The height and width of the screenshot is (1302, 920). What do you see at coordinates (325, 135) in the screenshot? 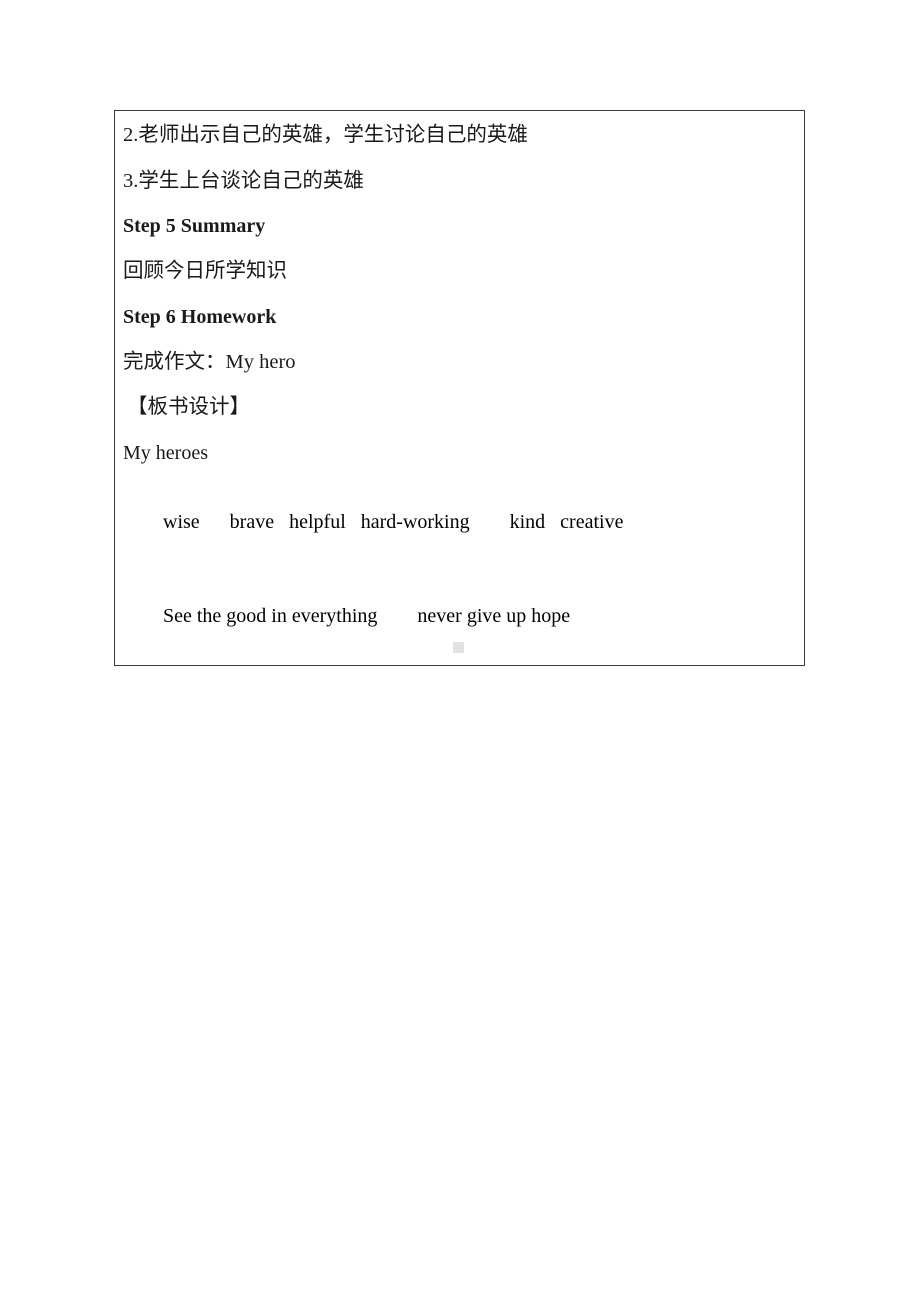
I see `text-line-activity-2: 2.老师出示自己的英雄，学生讨论自己的英雄` at bounding box center [325, 135].